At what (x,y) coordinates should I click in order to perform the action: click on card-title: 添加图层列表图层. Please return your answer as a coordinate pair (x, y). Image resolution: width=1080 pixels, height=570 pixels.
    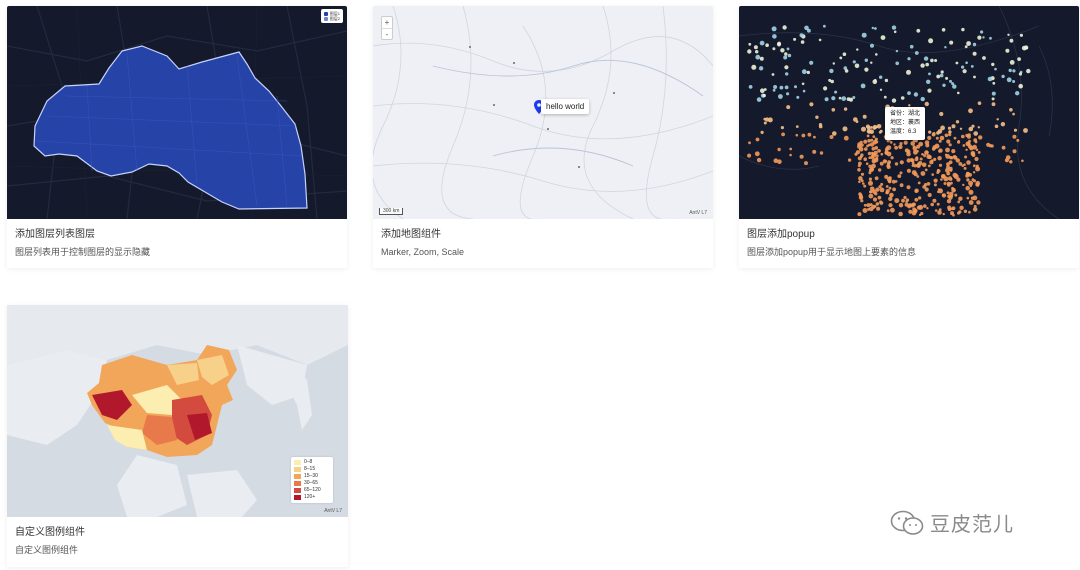
    Looking at the image, I should click on (177, 235).